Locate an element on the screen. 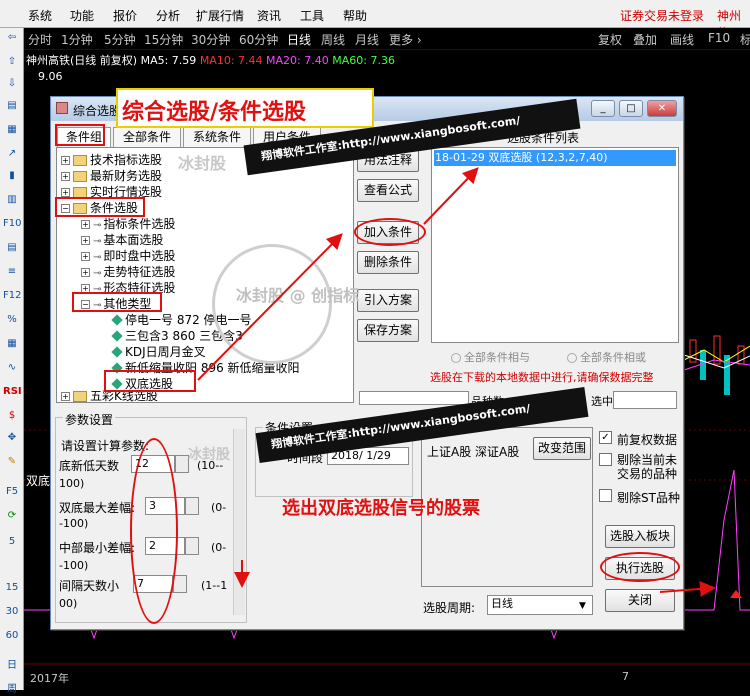  arrow-to-list is located at coordinates (451, 196).